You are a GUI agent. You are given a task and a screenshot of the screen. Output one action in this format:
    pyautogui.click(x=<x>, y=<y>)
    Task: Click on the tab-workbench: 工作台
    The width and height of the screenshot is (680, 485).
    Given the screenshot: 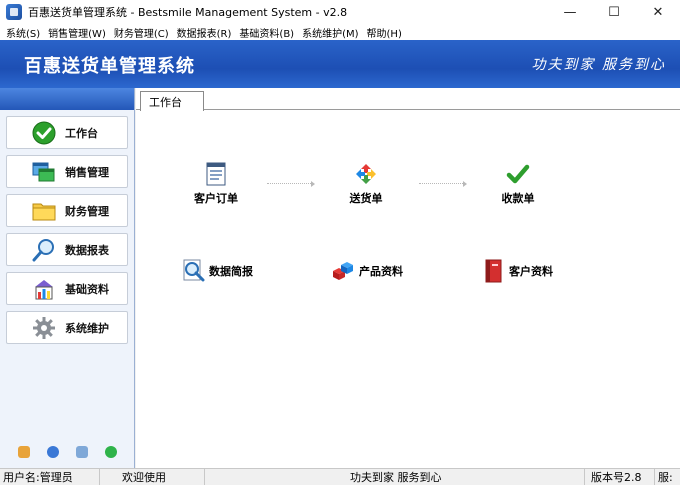 What is the action you would take?
    pyautogui.click(x=172, y=101)
    